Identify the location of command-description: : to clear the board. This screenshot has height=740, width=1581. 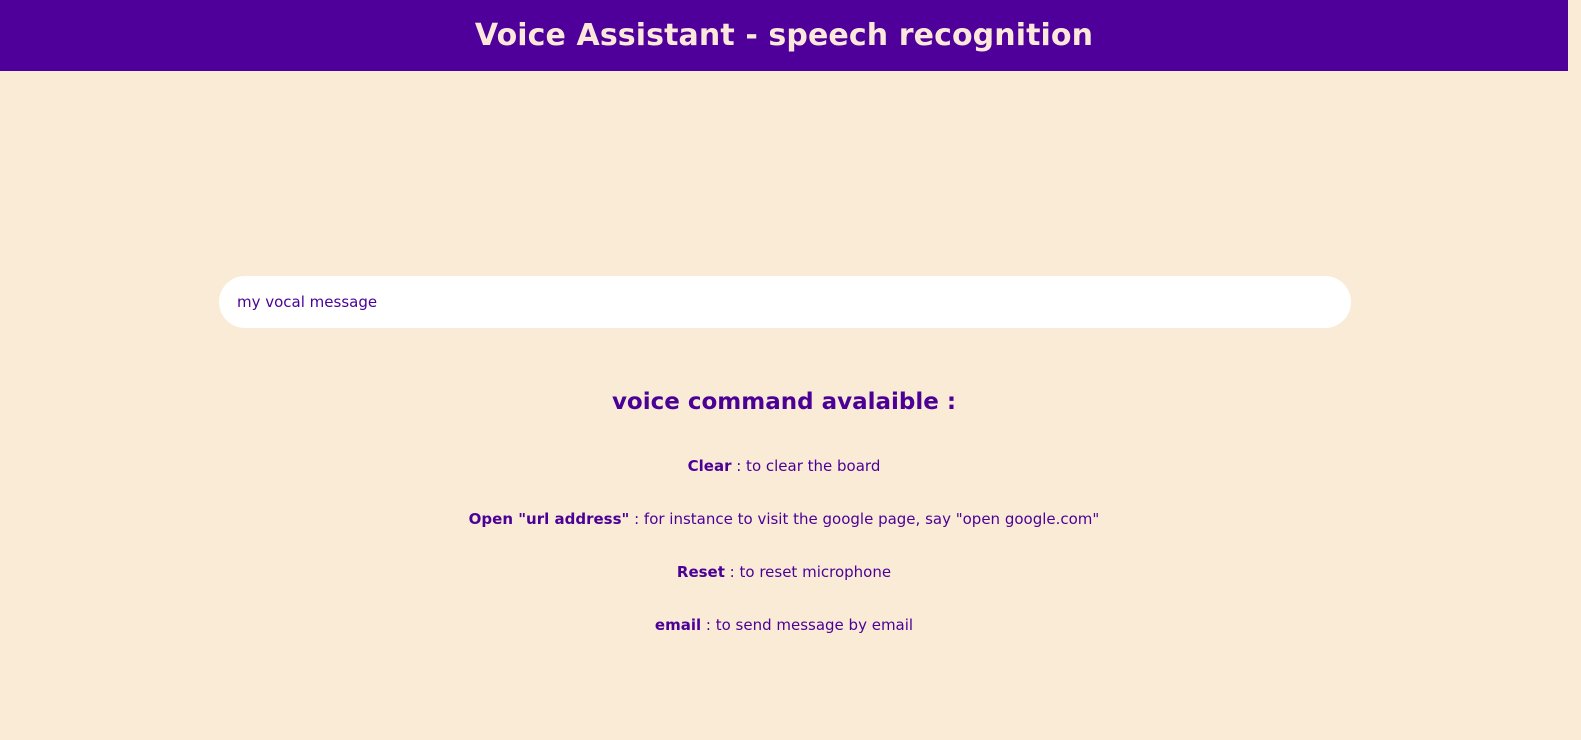
(806, 466).